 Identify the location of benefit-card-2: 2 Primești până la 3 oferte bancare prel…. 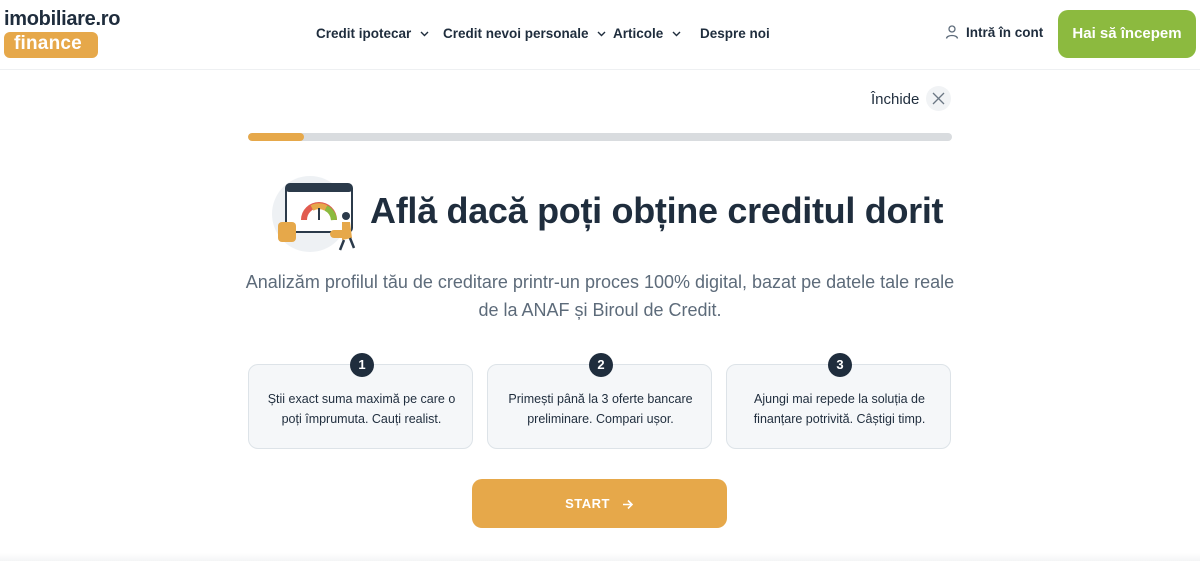
(599, 401).